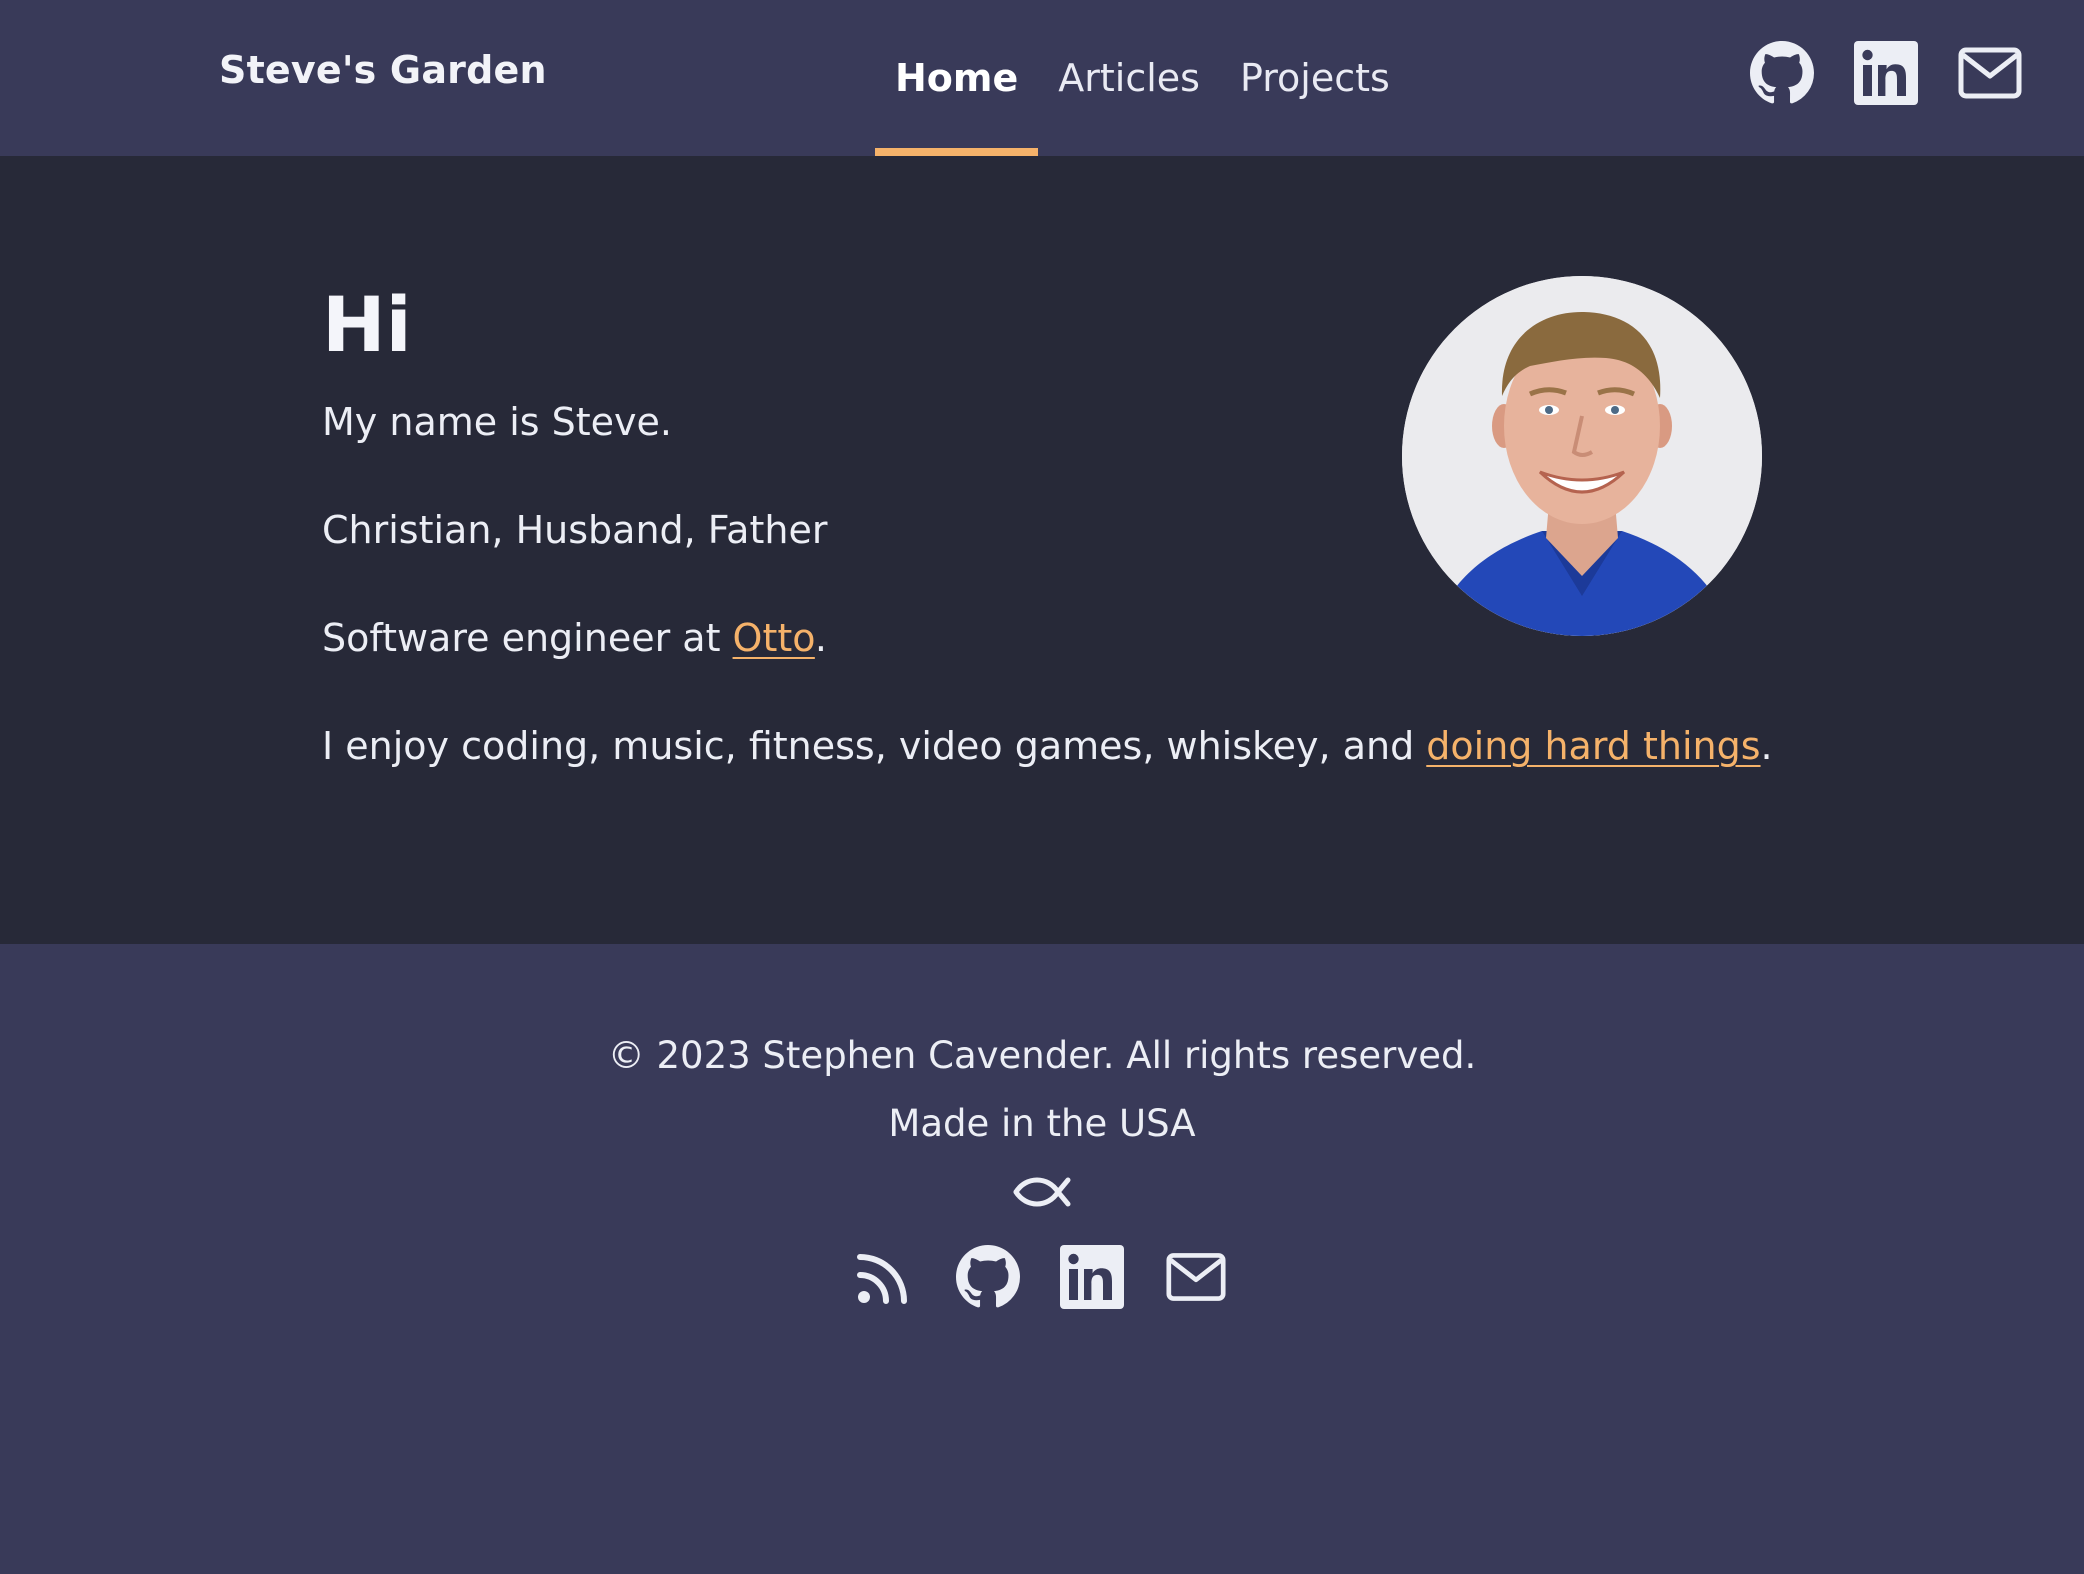  What do you see at coordinates (575, 530) in the screenshot?
I see `intro-roles: Christian, Husband, Father` at bounding box center [575, 530].